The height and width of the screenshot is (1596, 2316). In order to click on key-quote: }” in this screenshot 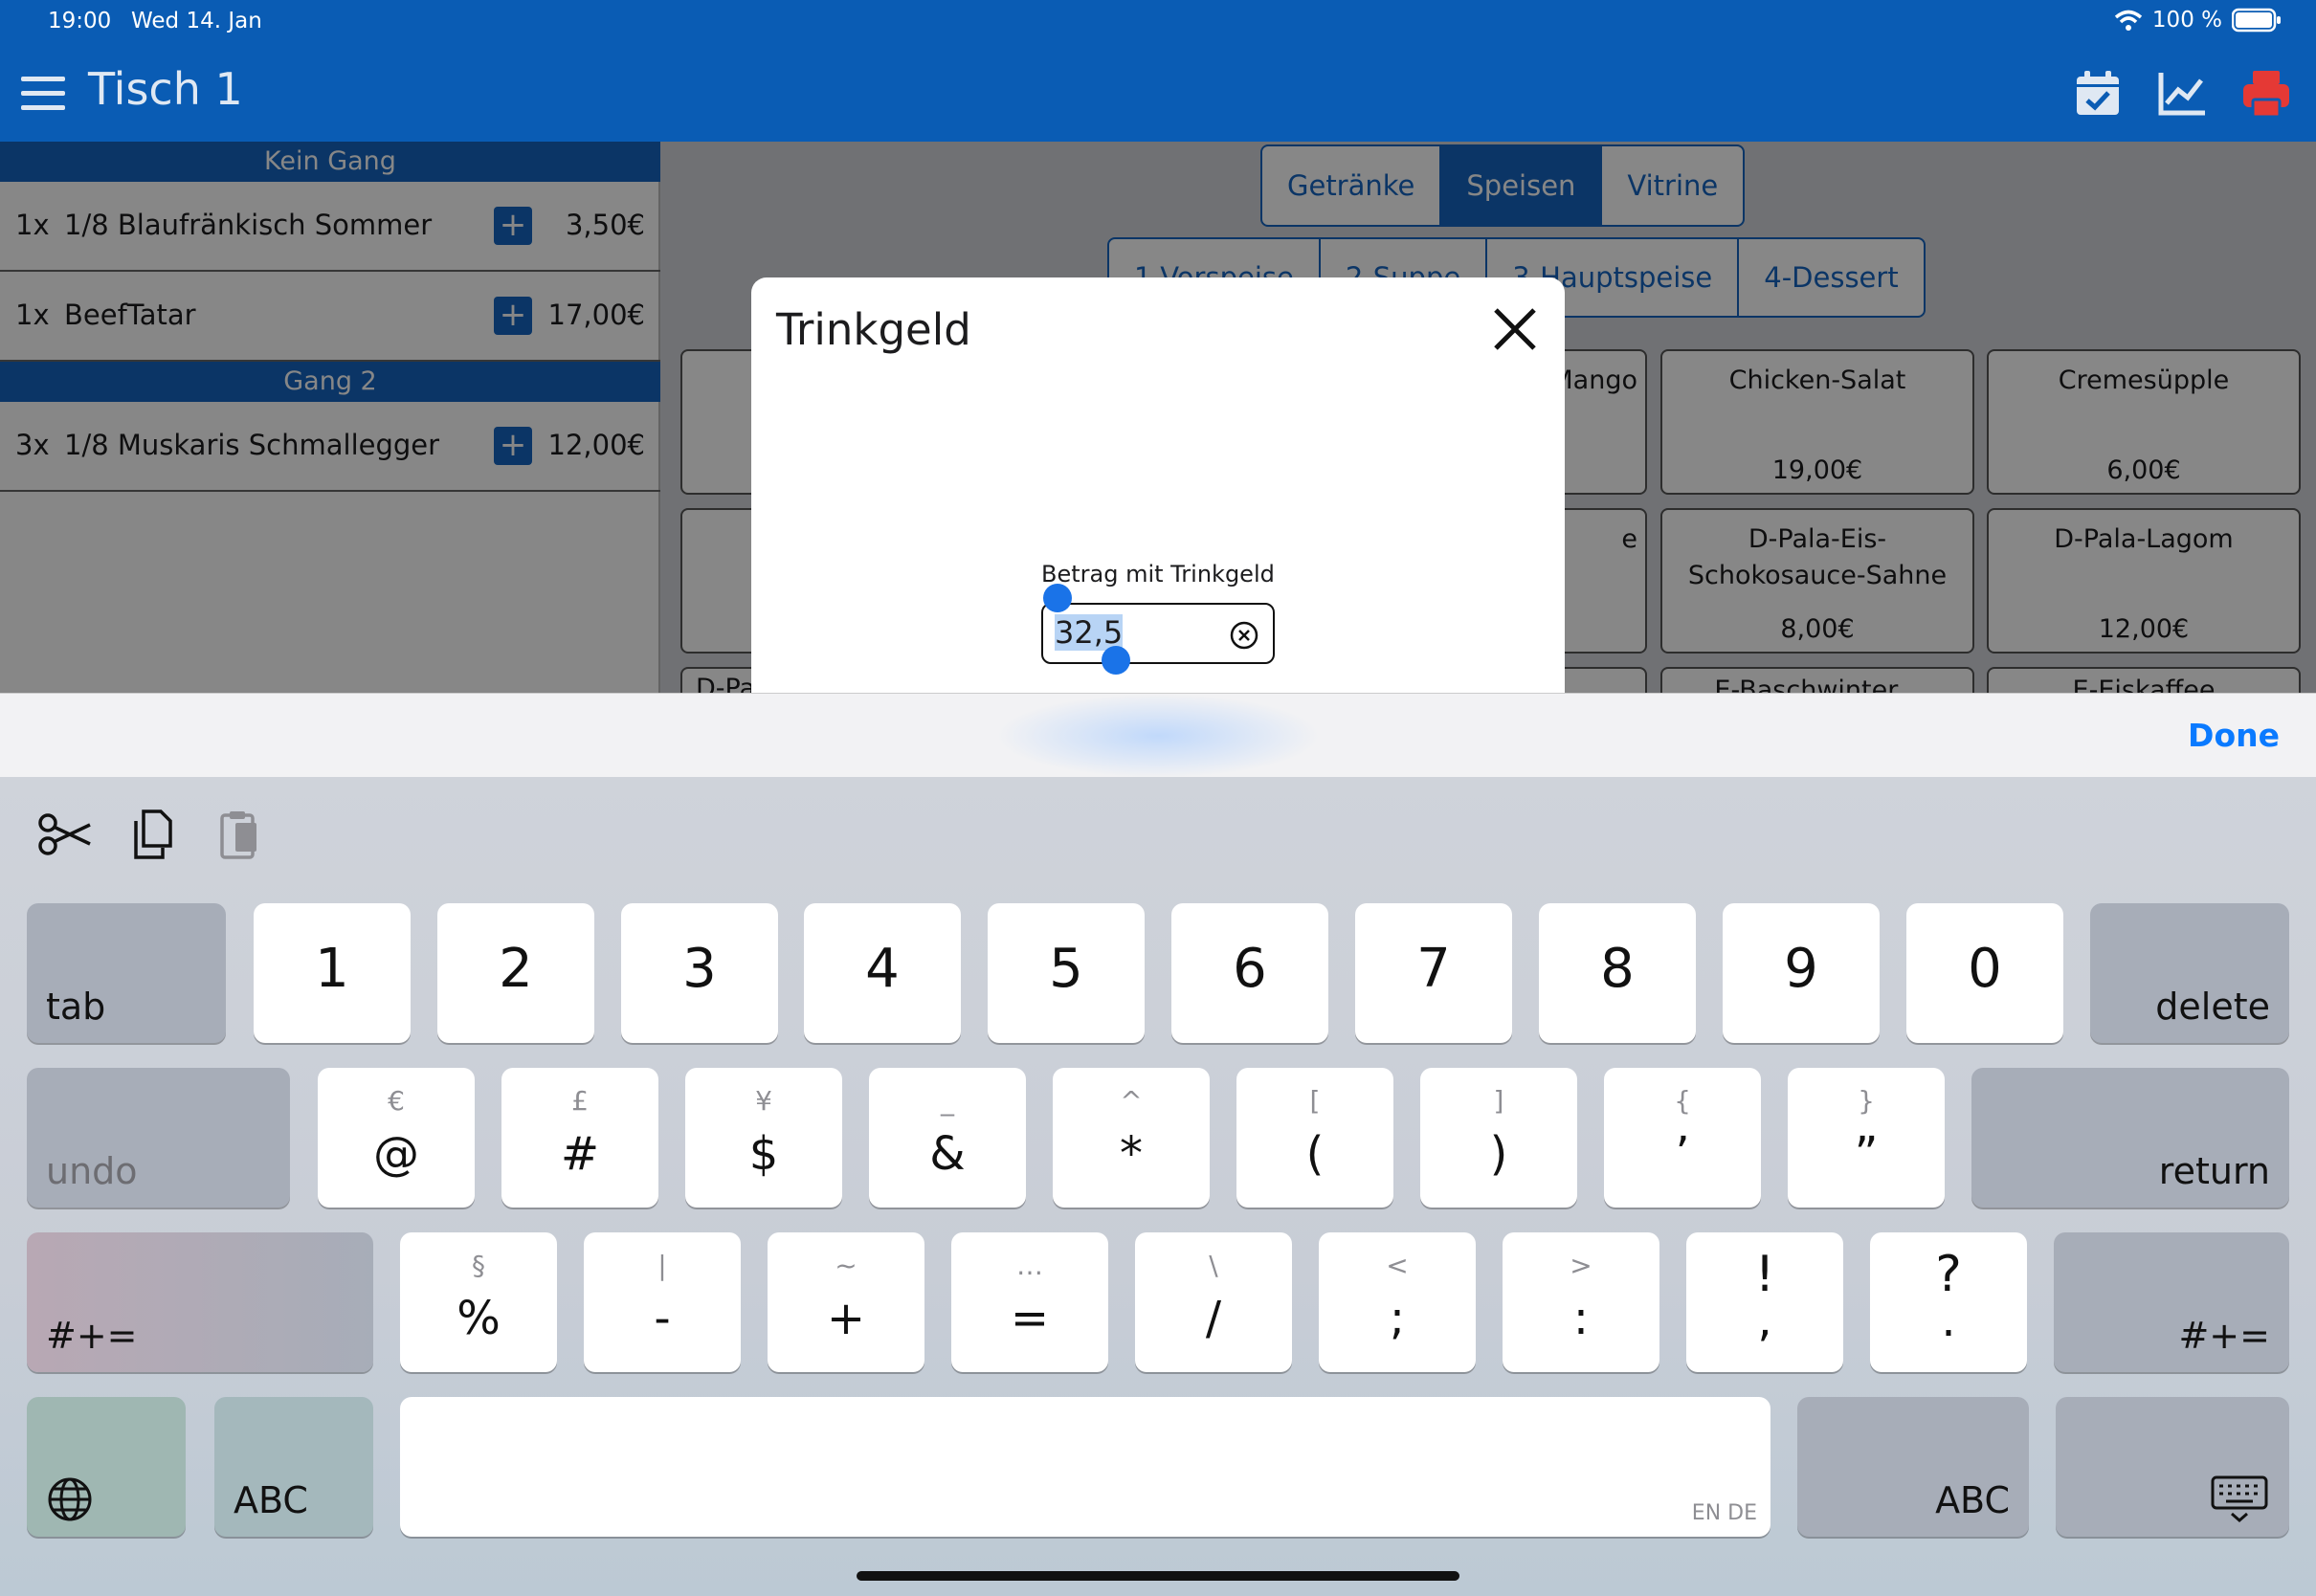, I will do `click(1866, 1138)`.